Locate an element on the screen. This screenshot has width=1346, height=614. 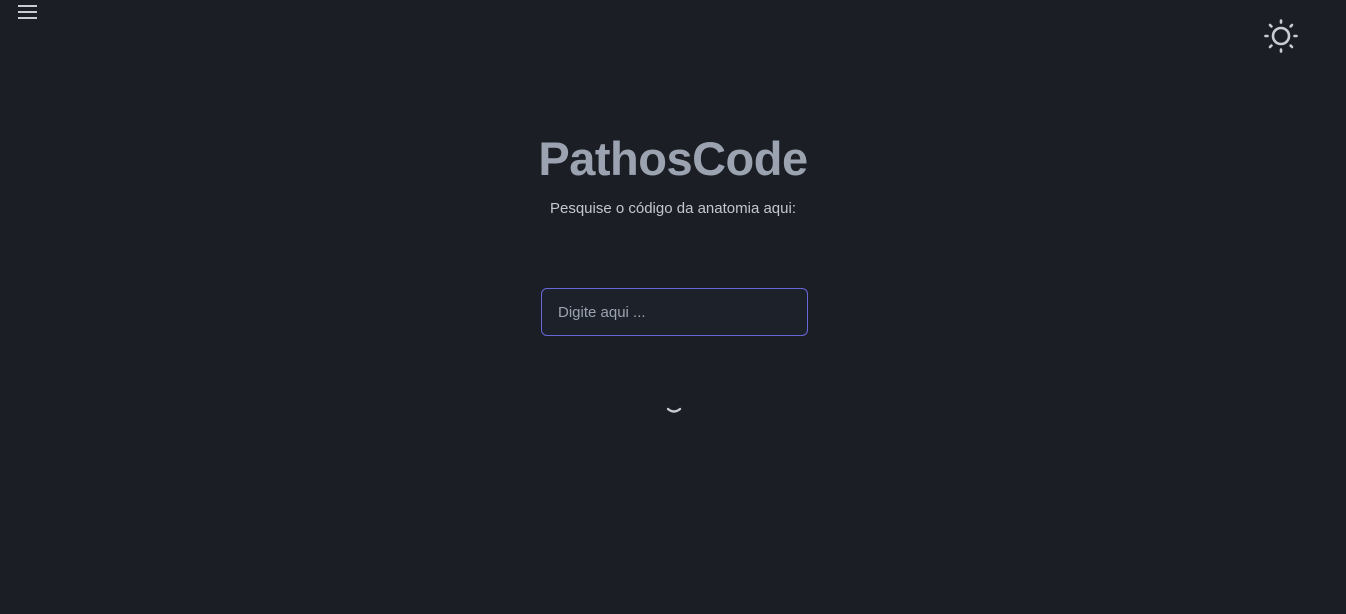
theme-toggle-button is located at coordinates (1281, 36).